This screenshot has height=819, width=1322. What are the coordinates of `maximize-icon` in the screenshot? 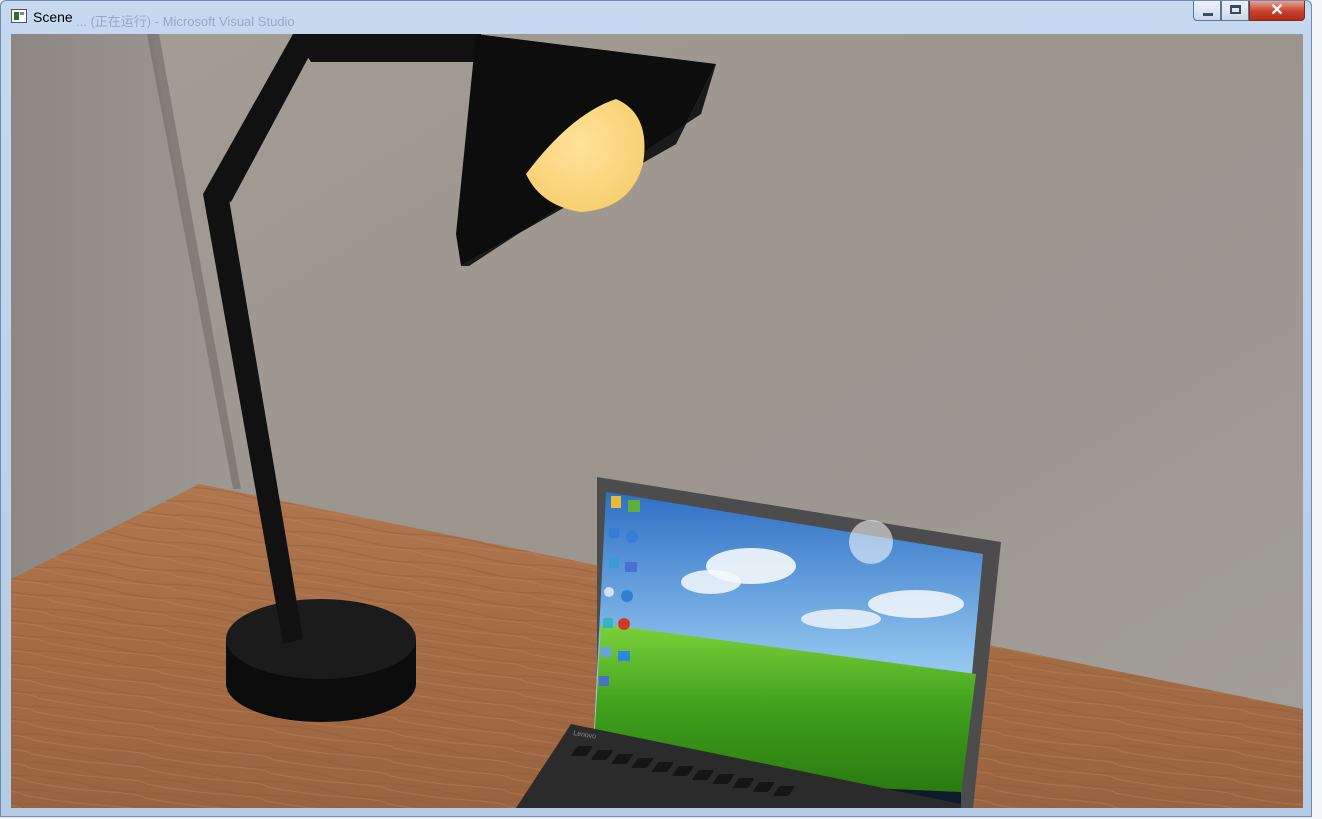 It's located at (1235, 9).